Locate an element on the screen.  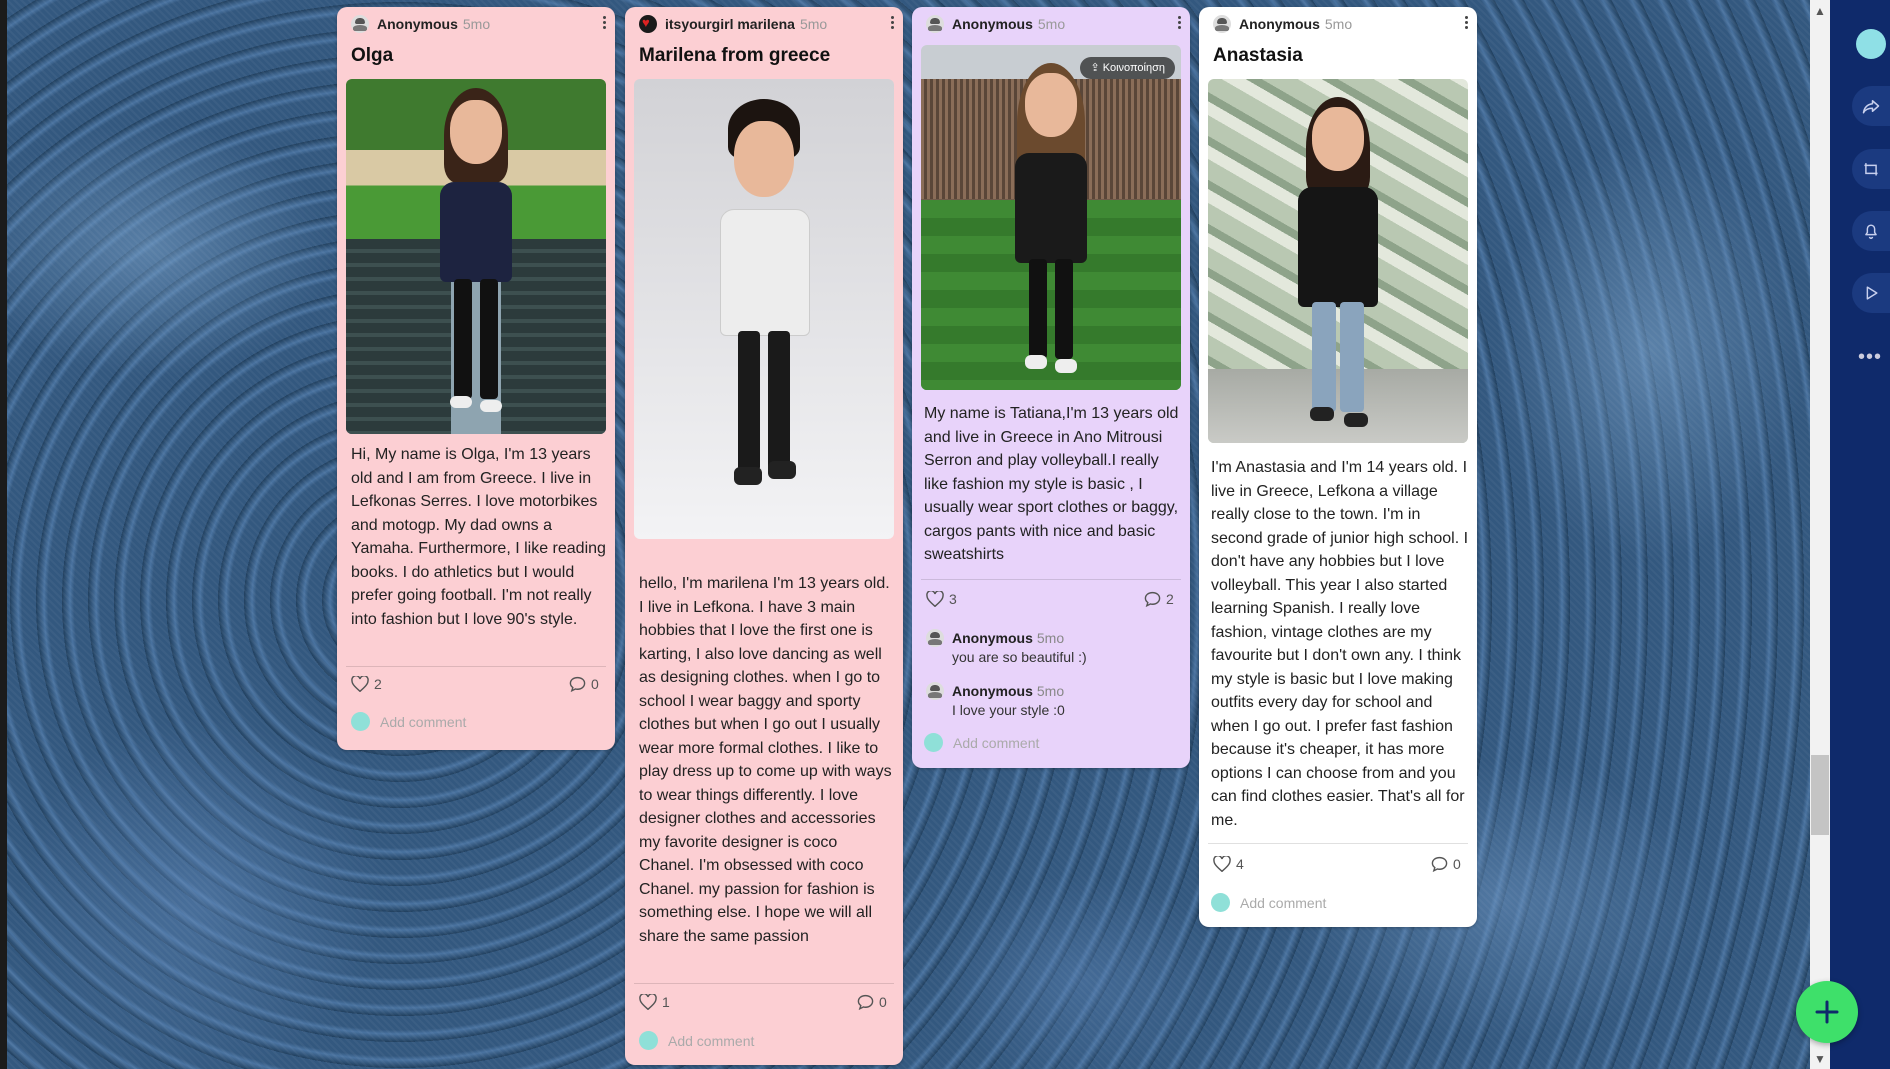
slideshow-icon is located at coordinates (1872, 293).